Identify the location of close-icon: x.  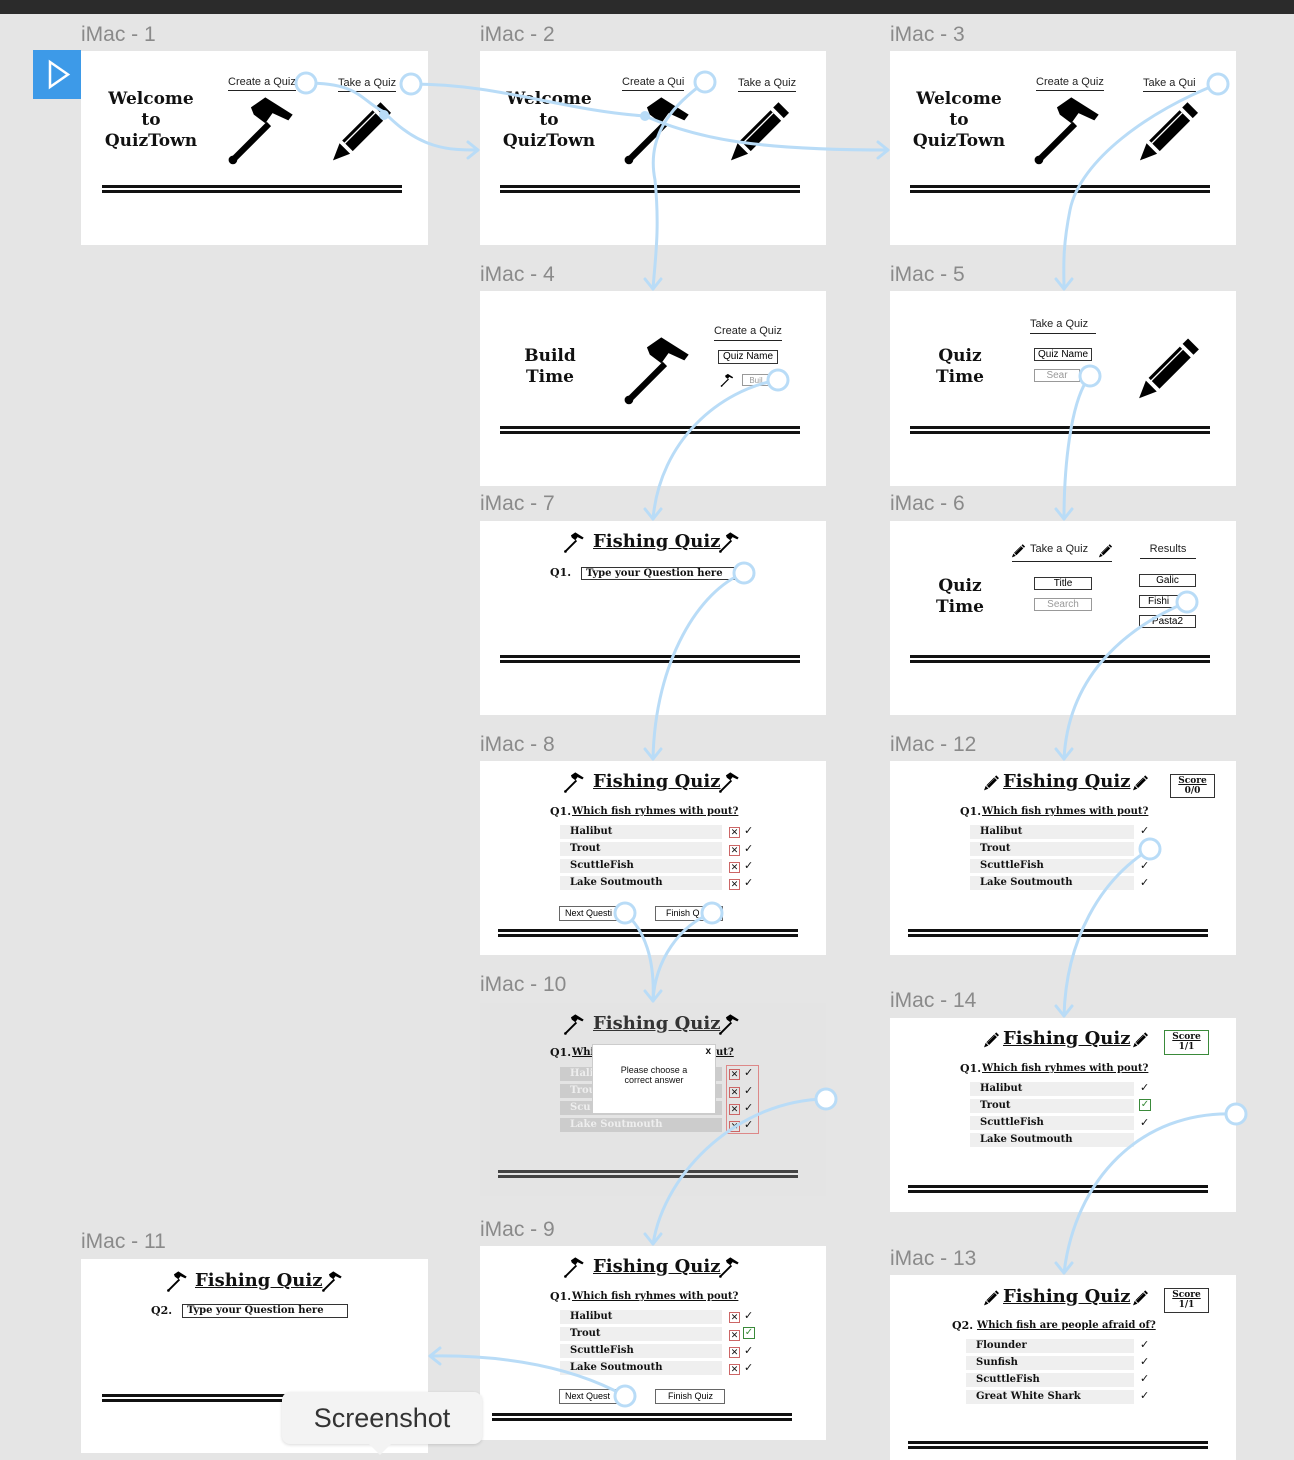
(708, 1051).